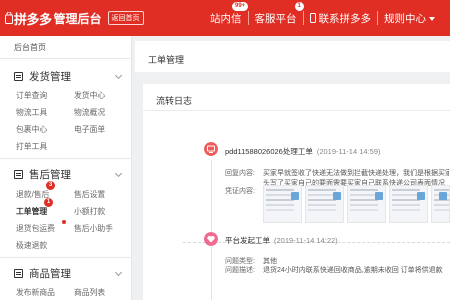  Describe the element at coordinates (275, 18) in the screenshot. I see `nav-customer-service-label: 客服平台` at that location.